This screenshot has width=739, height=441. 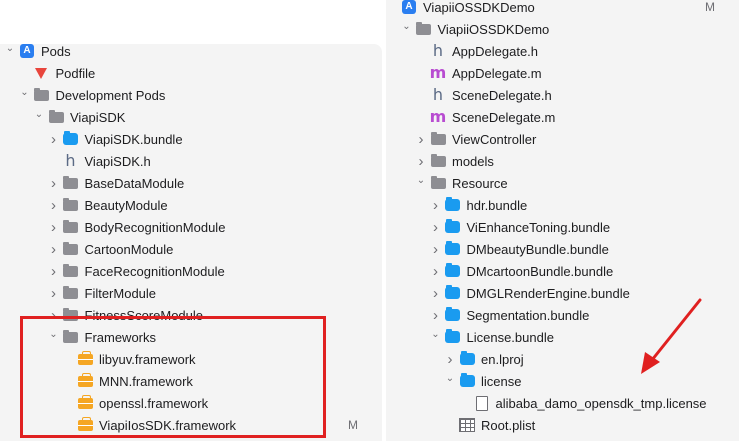 I want to click on red-arrow-icon, so click(x=671, y=336).